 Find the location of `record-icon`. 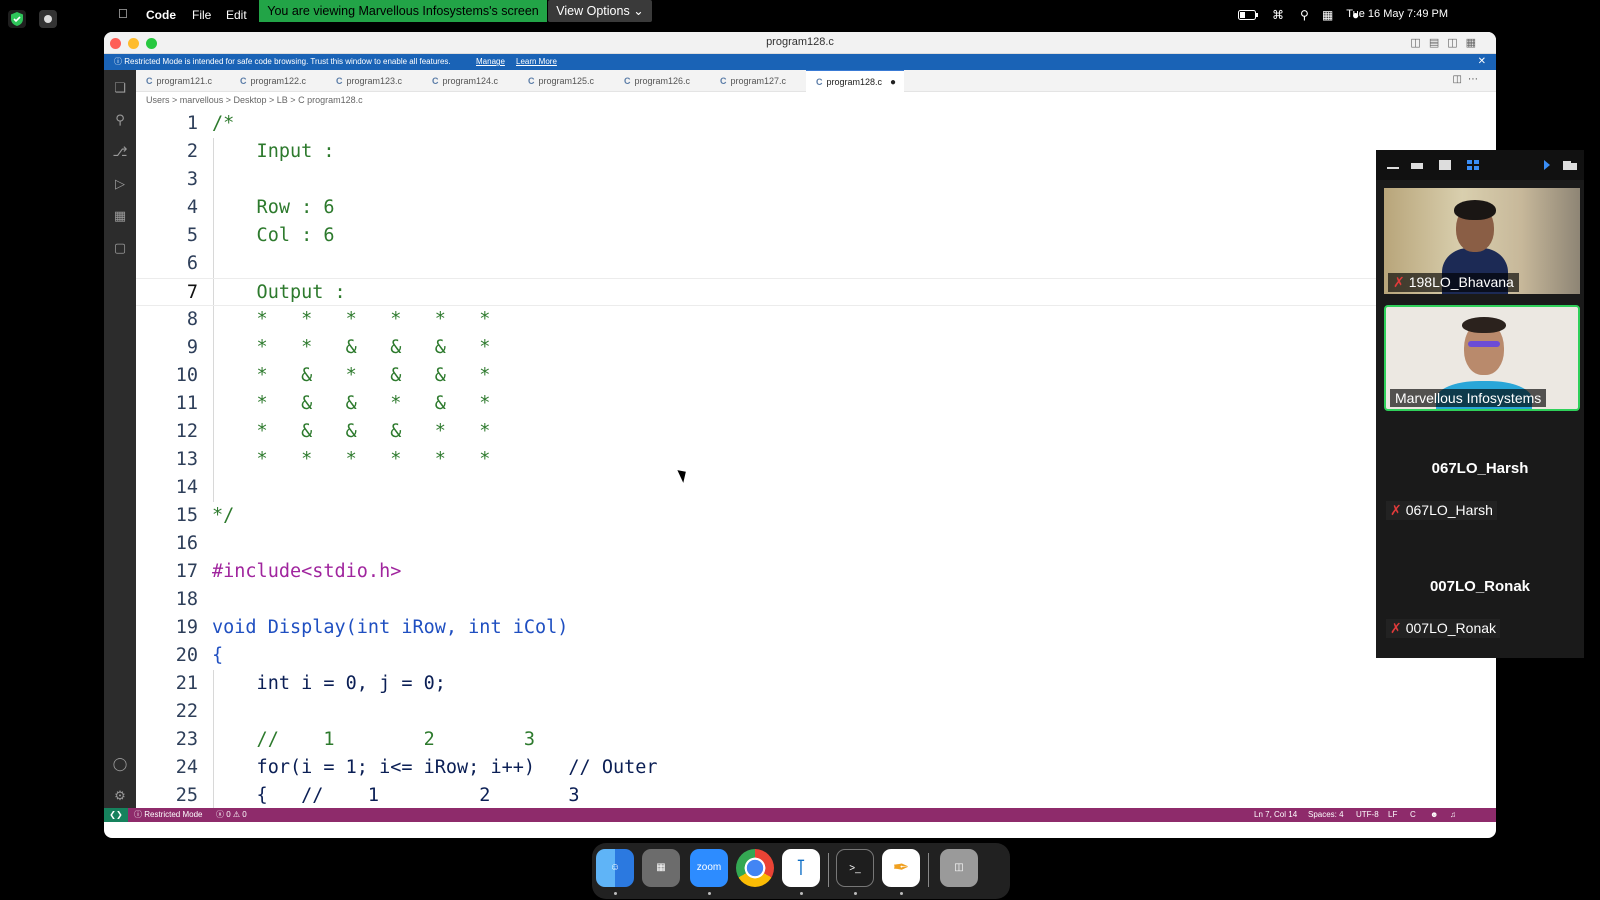

record-icon is located at coordinates (48, 19).